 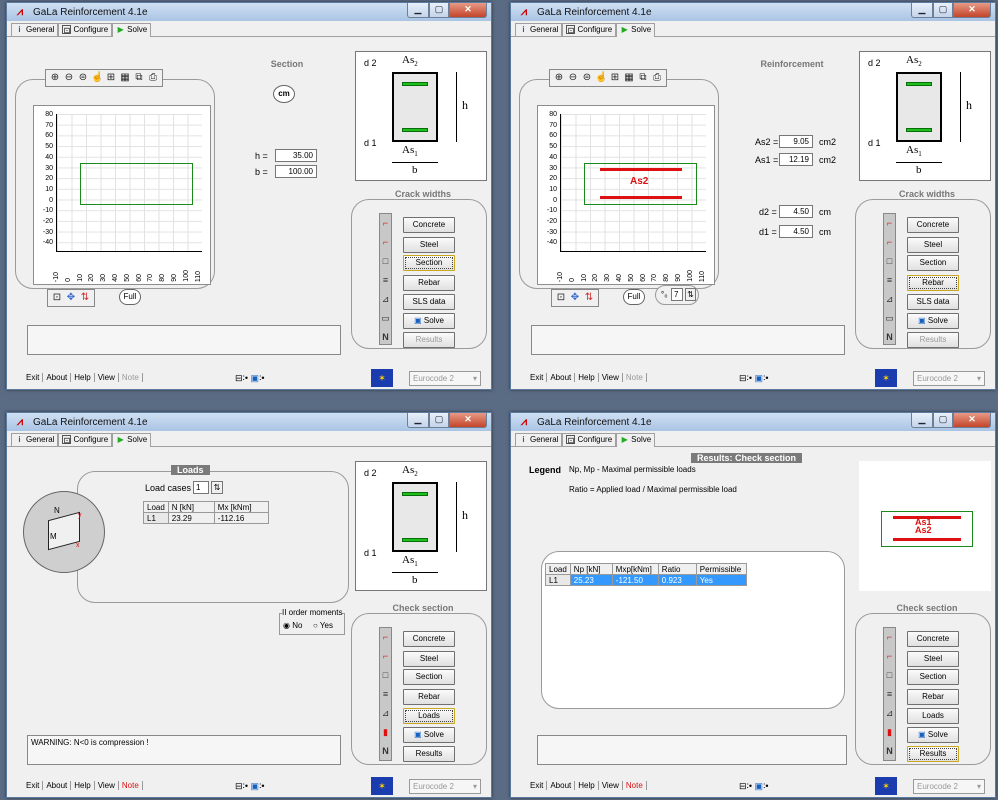 I want to click on cell-mx: -112.16, so click(x=241, y=518).